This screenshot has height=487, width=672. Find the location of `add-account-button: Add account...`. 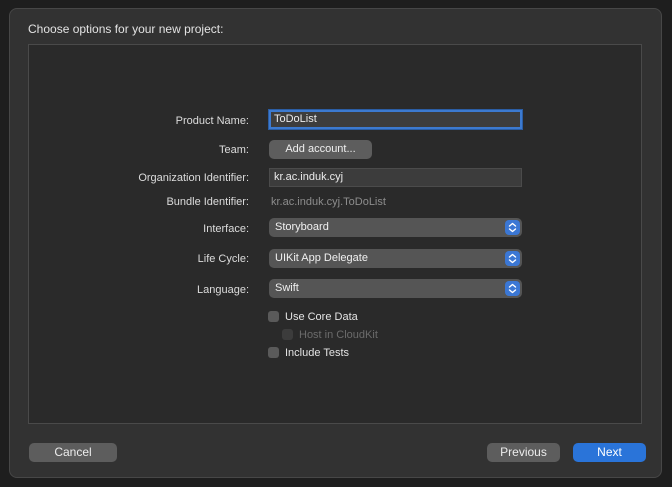

add-account-button: Add account... is located at coordinates (320, 149).